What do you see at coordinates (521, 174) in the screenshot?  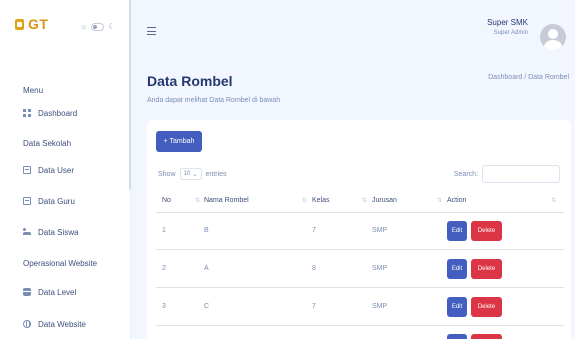 I see `search-input` at bounding box center [521, 174].